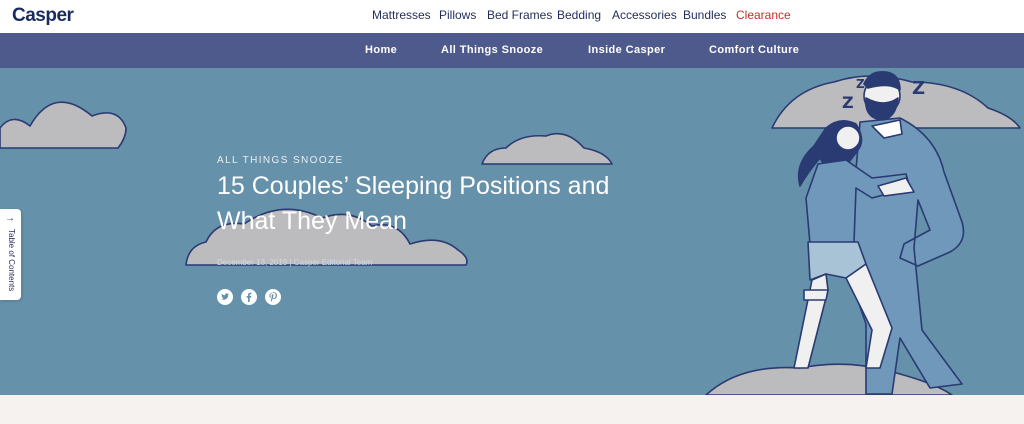  What do you see at coordinates (457, 15) in the screenshot?
I see `menu-item-pillows: Pillows` at bounding box center [457, 15].